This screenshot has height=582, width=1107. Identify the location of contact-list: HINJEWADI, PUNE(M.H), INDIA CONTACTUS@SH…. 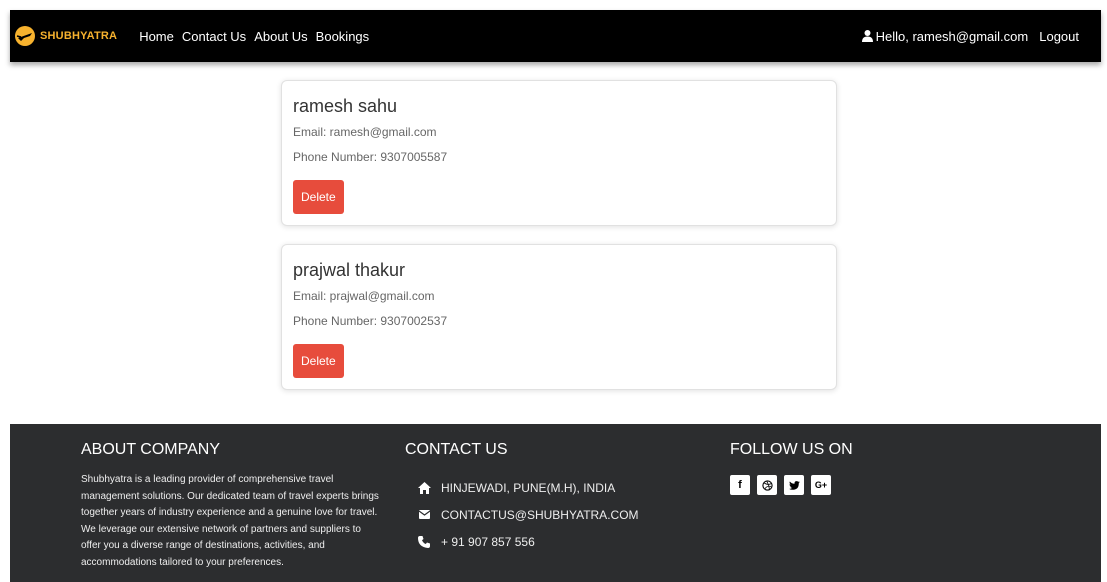
(535, 514).